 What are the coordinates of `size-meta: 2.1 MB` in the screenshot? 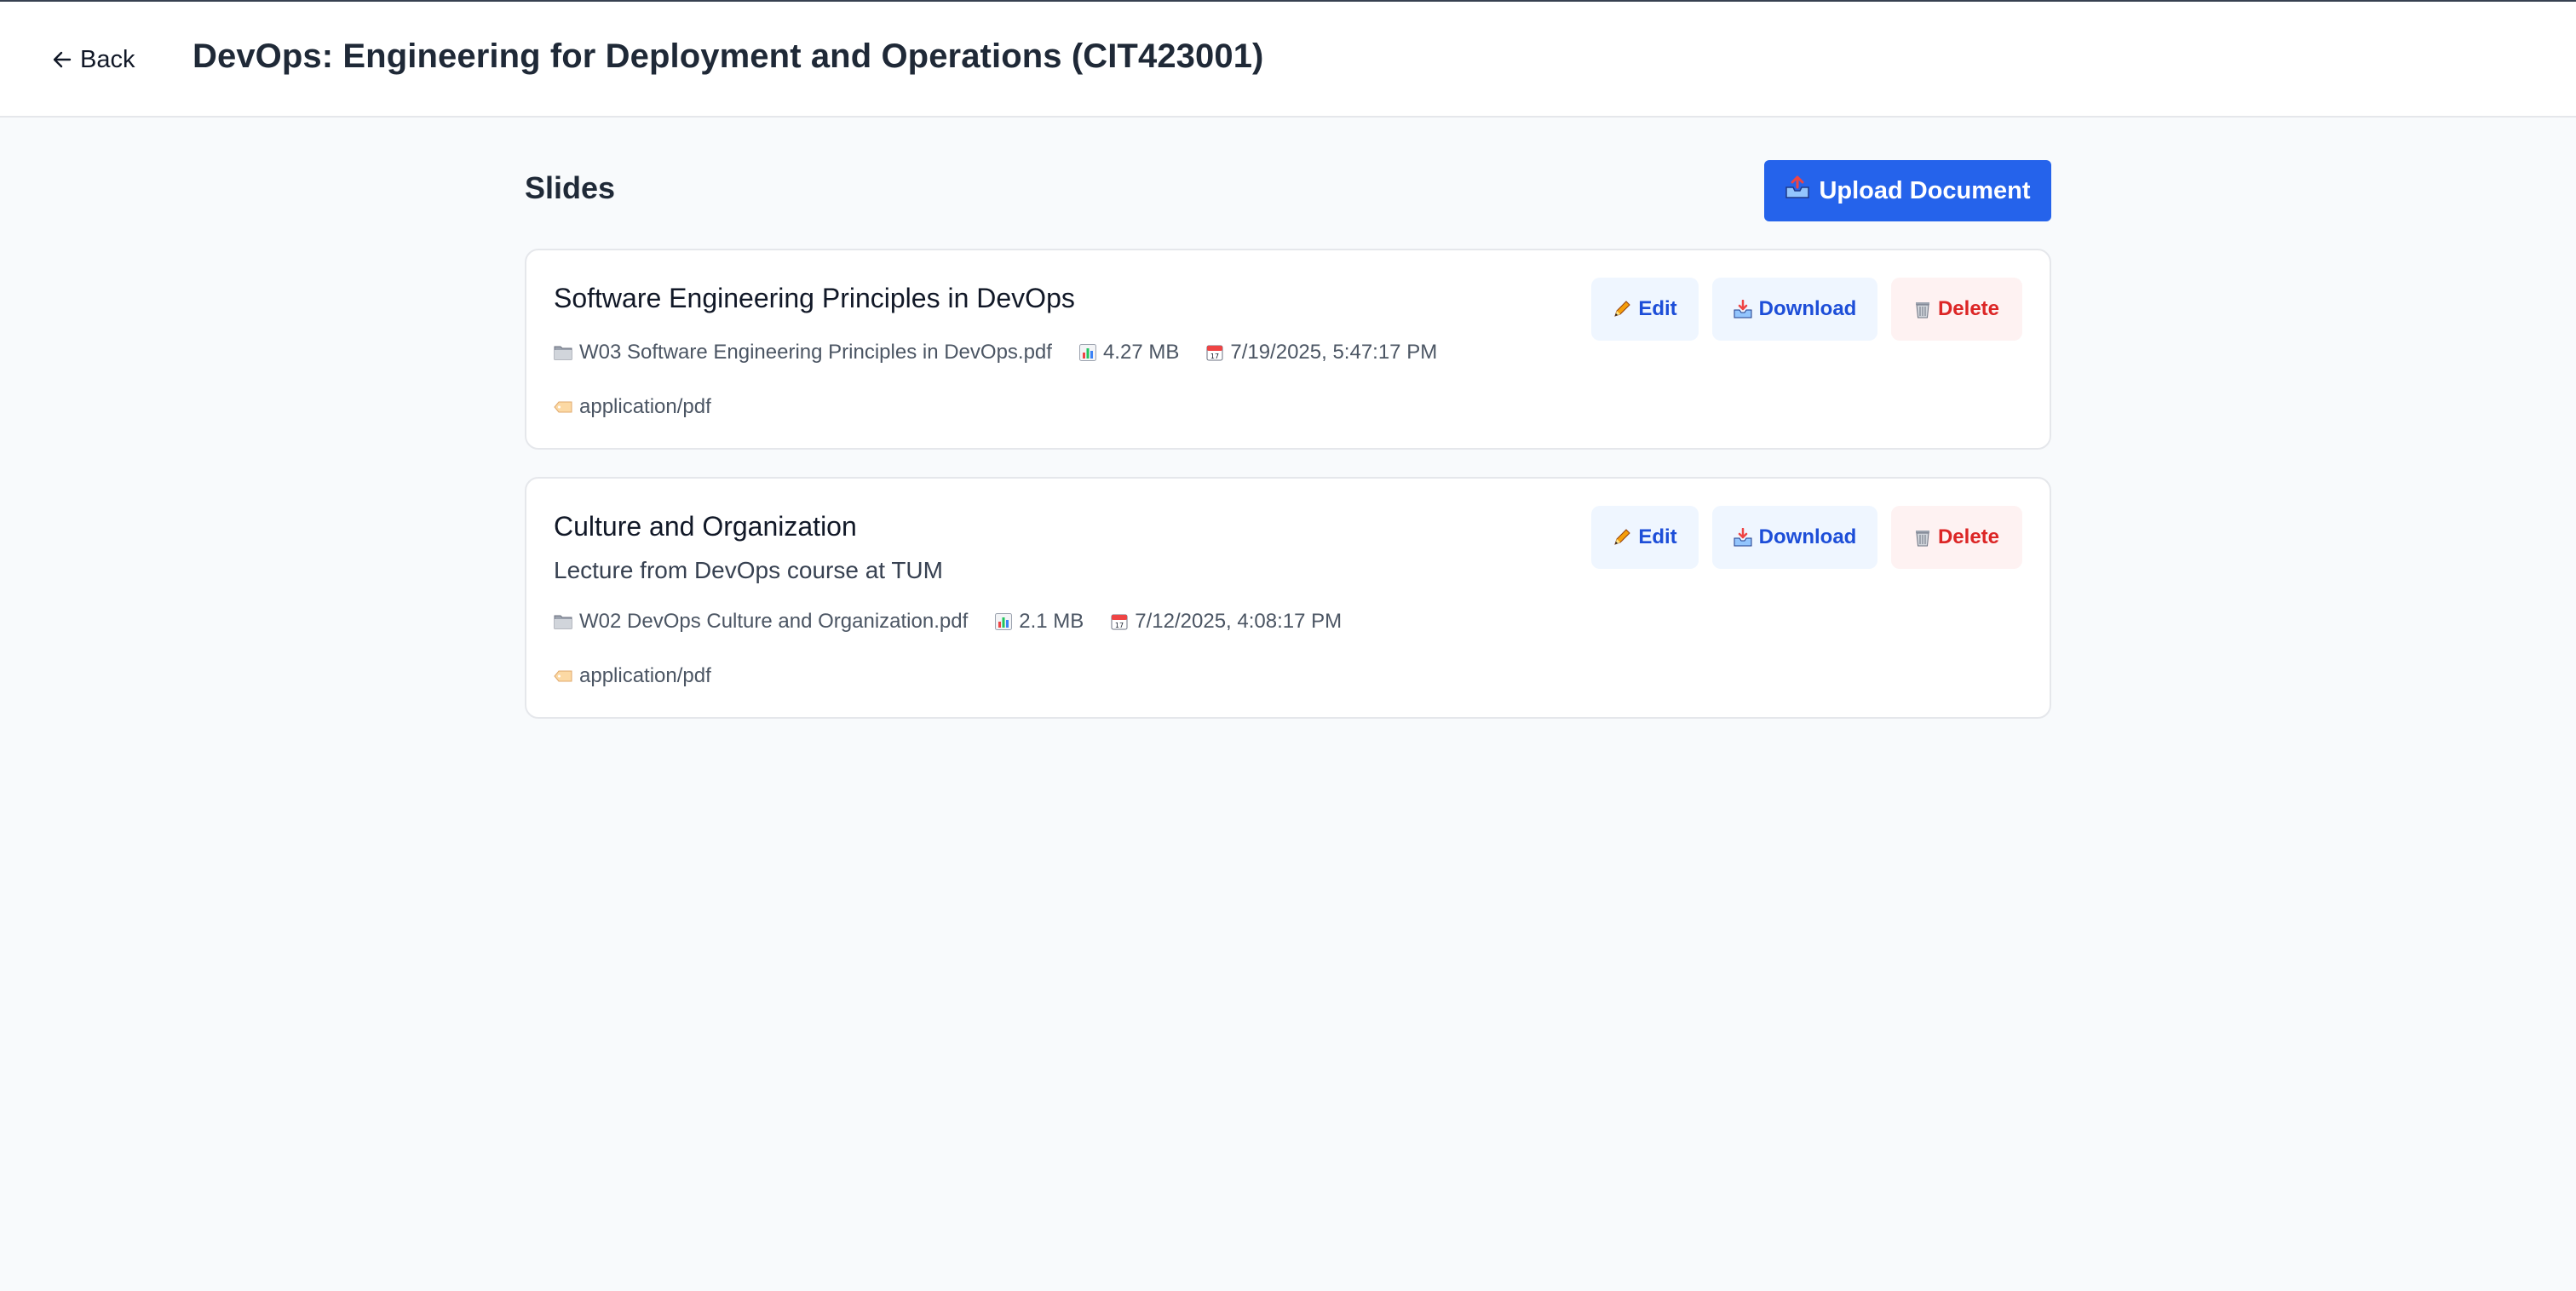 It's located at (1039, 622).